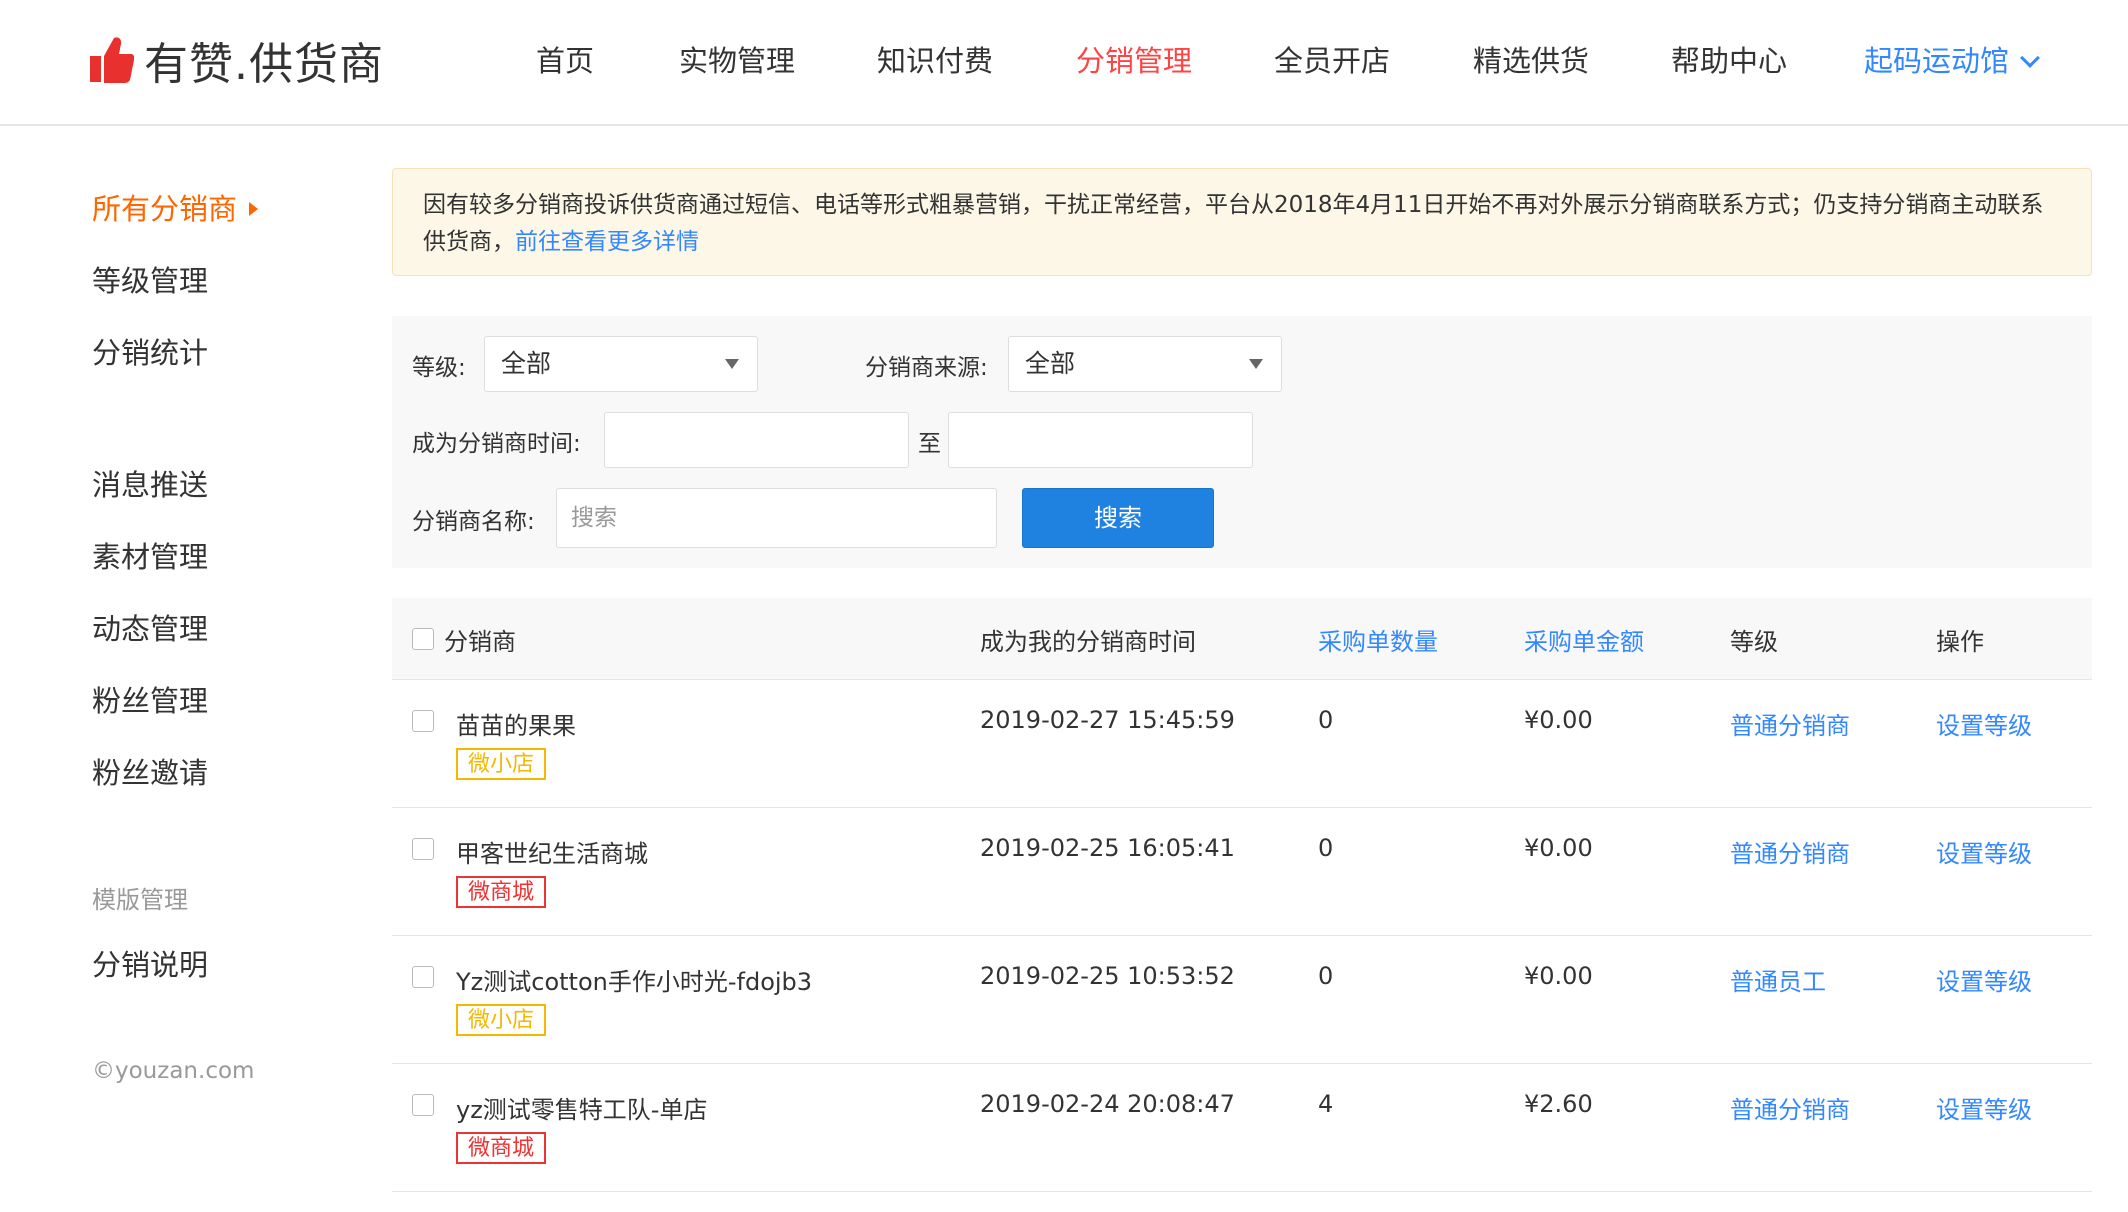 The height and width of the screenshot is (1212, 2128). Describe the element at coordinates (737, 59) in the screenshot. I see `nav-physical-goods: 实物管理` at that location.